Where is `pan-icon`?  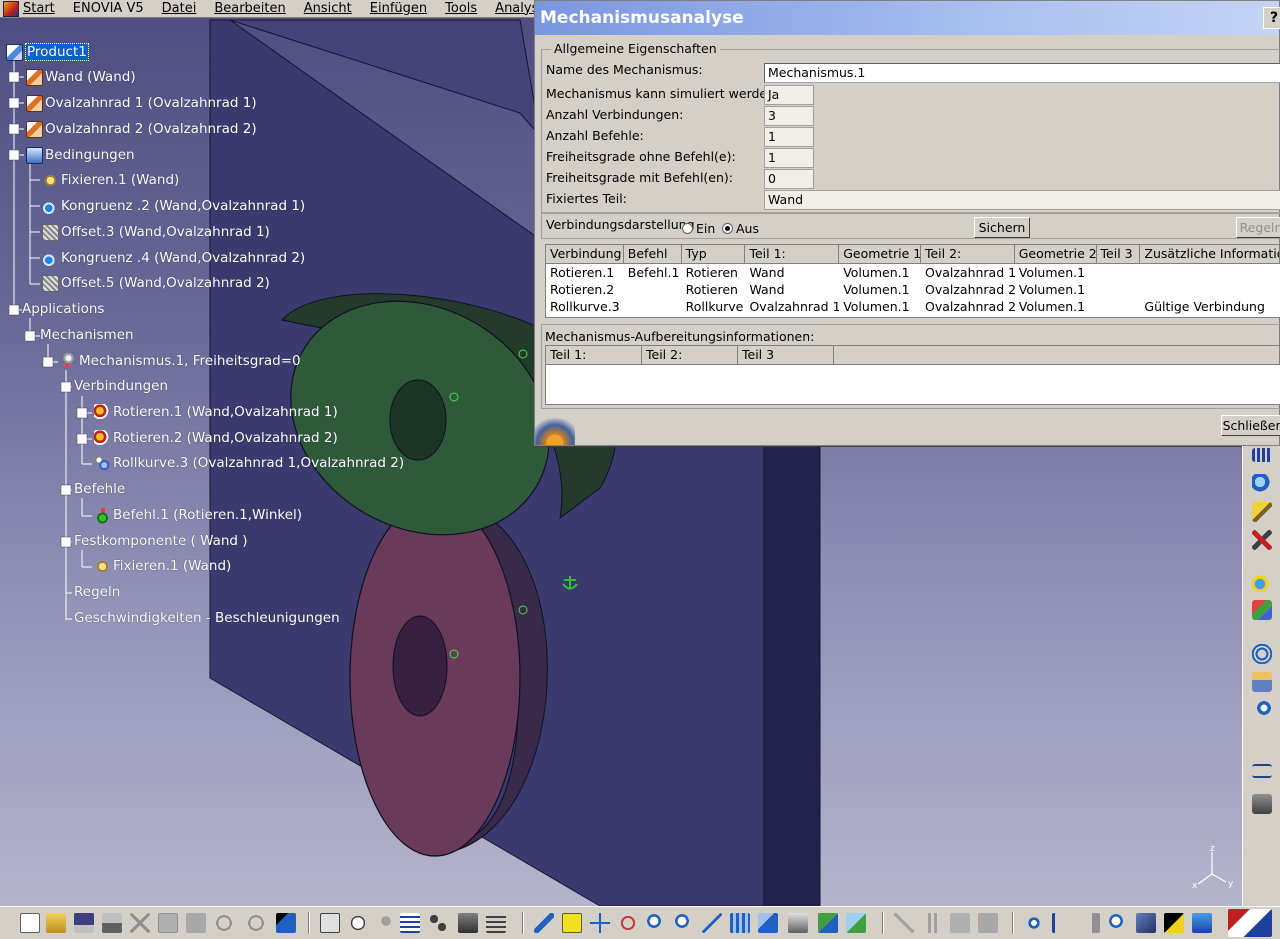 pan-icon is located at coordinates (600, 923).